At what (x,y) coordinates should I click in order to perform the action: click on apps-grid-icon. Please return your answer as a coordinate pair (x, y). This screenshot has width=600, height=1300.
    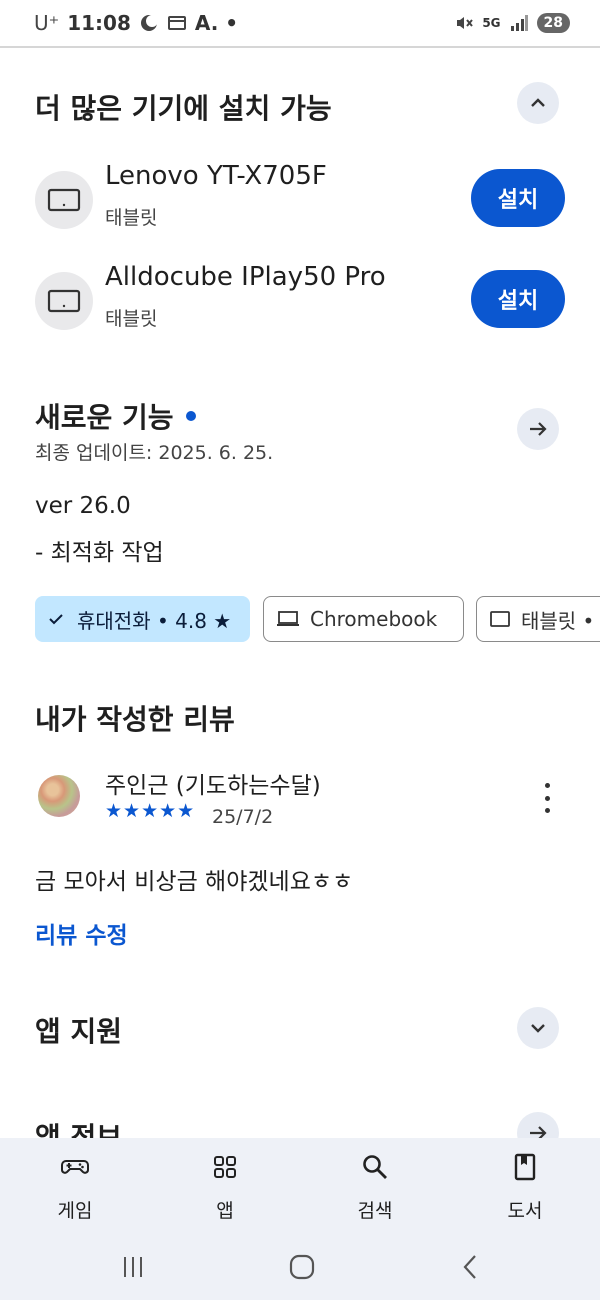
    Looking at the image, I should click on (225, 1167).